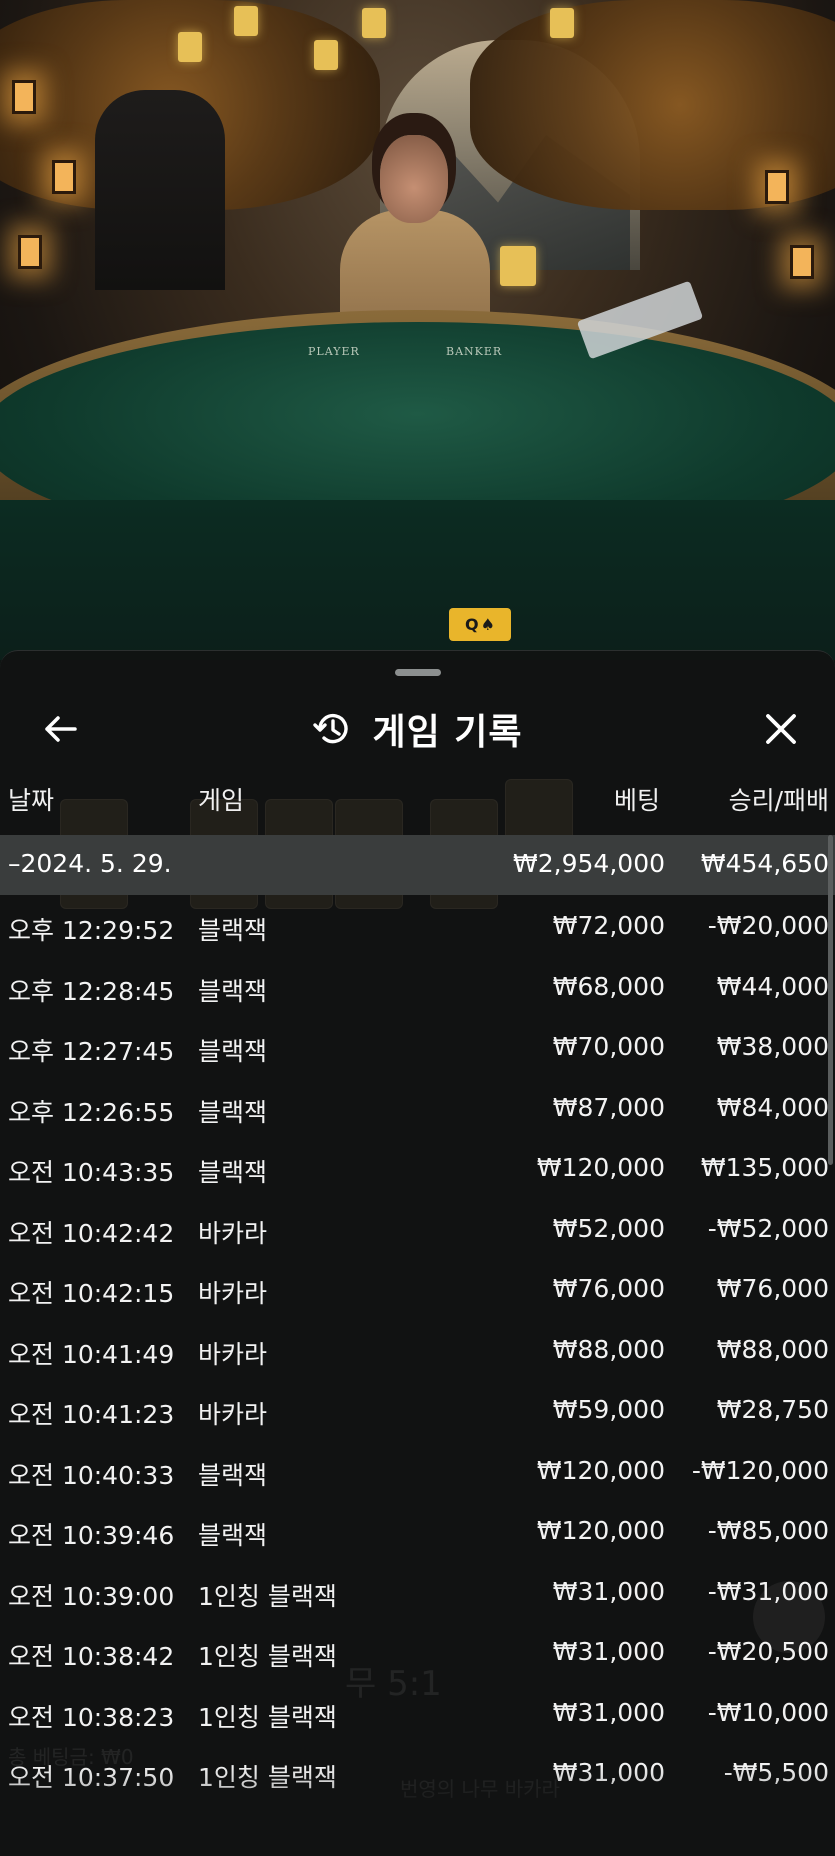  What do you see at coordinates (160, 190) in the screenshot?
I see `dealer-assistant` at bounding box center [160, 190].